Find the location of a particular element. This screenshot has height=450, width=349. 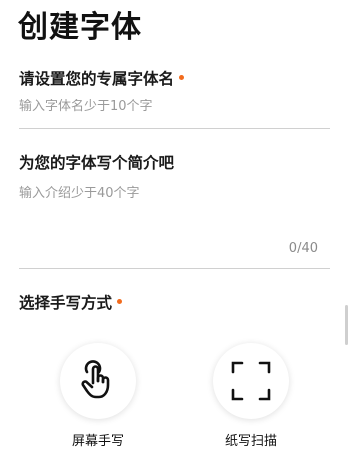

paper-scan-label: 纸写扫描 is located at coordinates (250, 441).